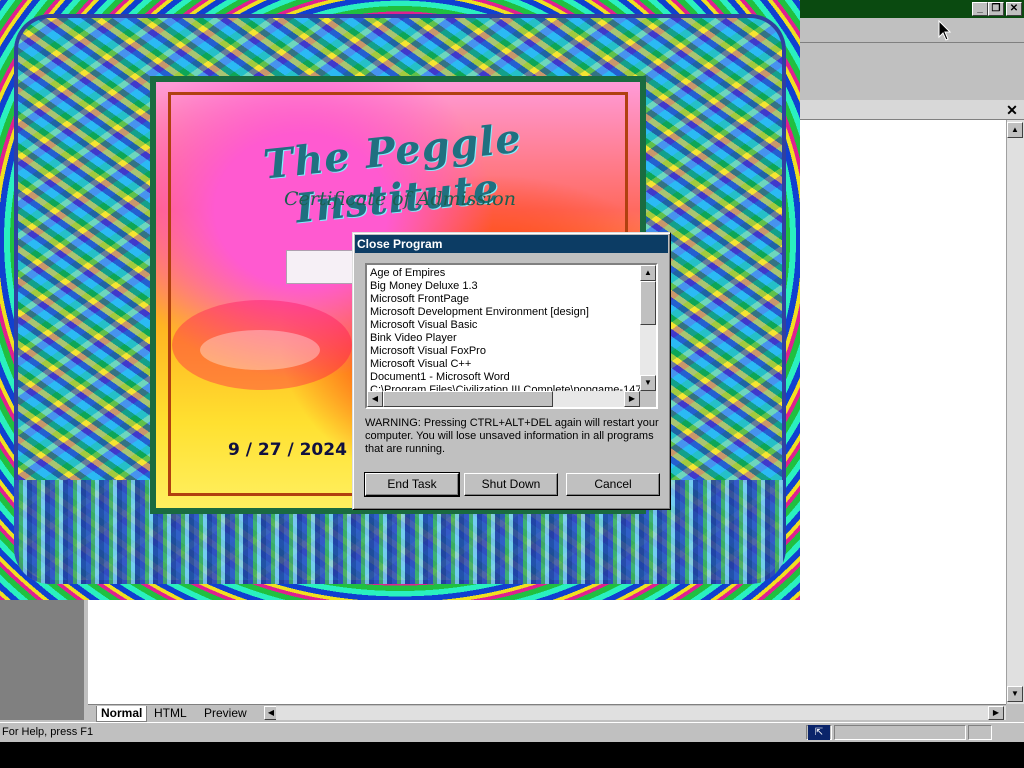 The height and width of the screenshot is (768, 1024). Describe the element at coordinates (420, 364) in the screenshot. I see `list-item: Microsoft Visual C++` at that location.